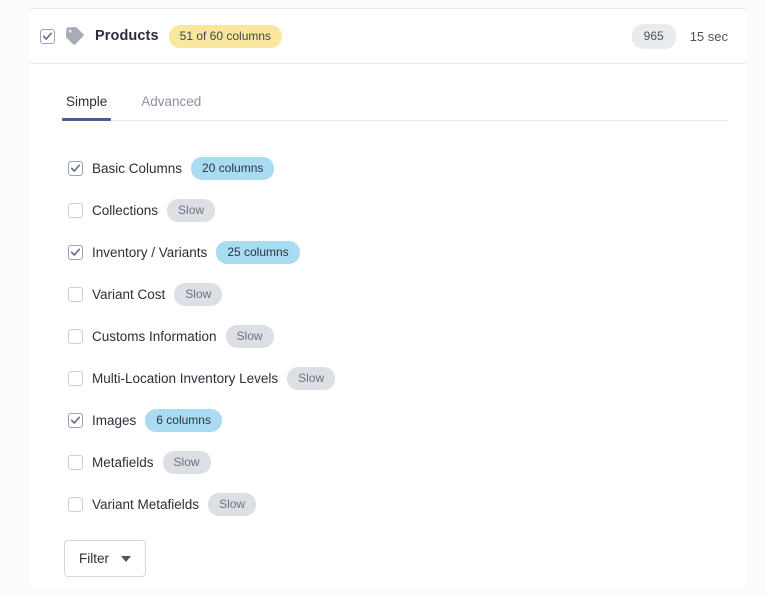 Image resolution: width=766 pixels, height=596 pixels. I want to click on panel-header-left: Products 51 of 60 columns, so click(336, 36).